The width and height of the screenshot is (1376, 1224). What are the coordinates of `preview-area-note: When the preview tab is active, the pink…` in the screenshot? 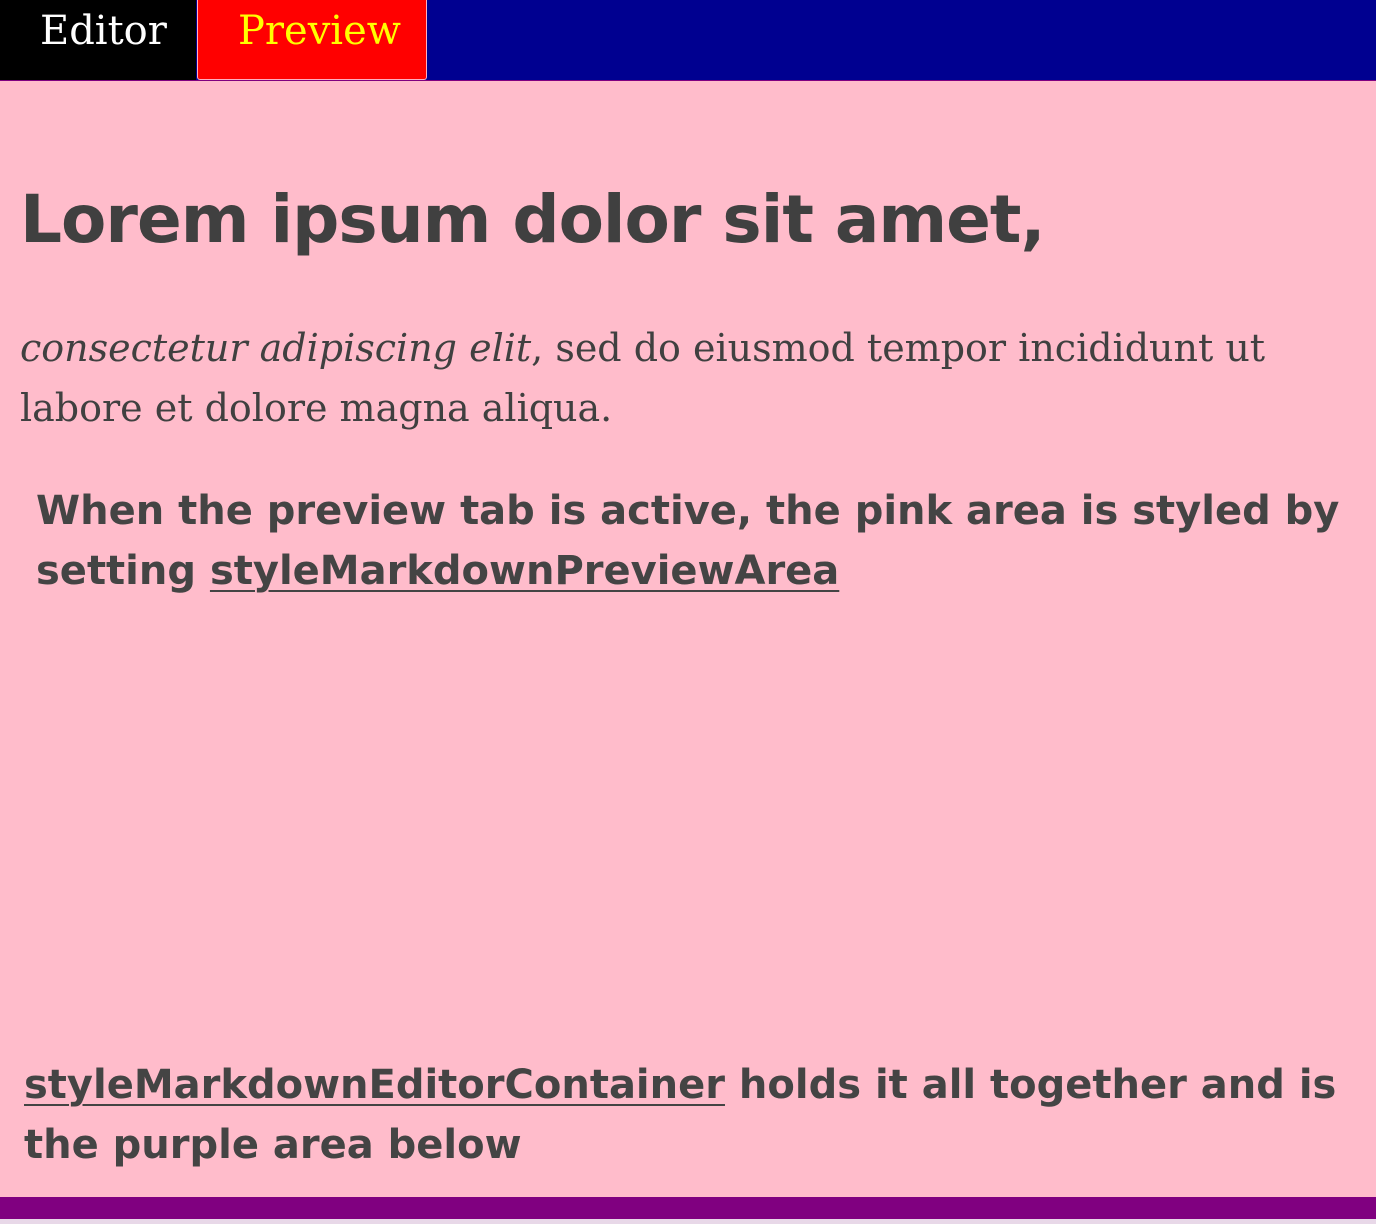 It's located at (696, 541).